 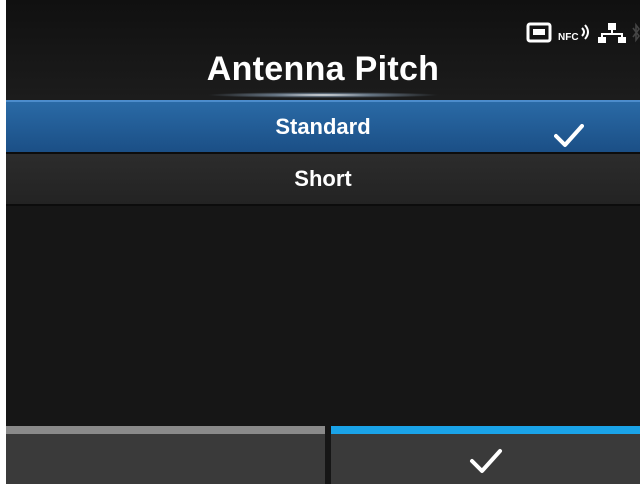 I want to click on softkey-confirm-button, so click(x=485, y=455).